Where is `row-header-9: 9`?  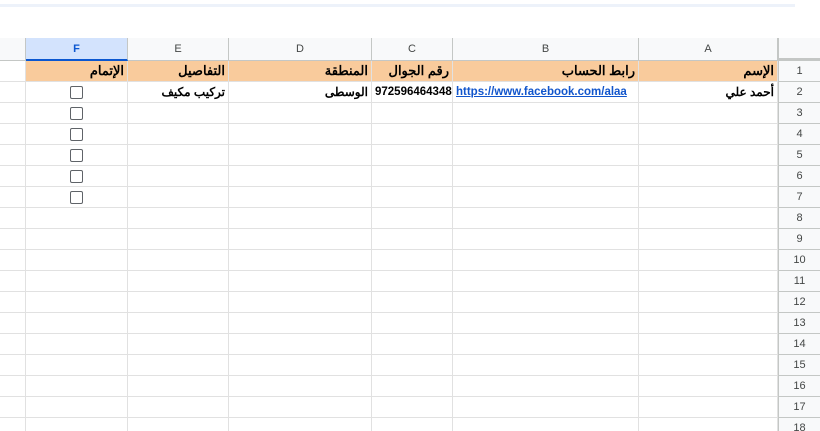
row-header-9: 9 is located at coordinates (799, 239).